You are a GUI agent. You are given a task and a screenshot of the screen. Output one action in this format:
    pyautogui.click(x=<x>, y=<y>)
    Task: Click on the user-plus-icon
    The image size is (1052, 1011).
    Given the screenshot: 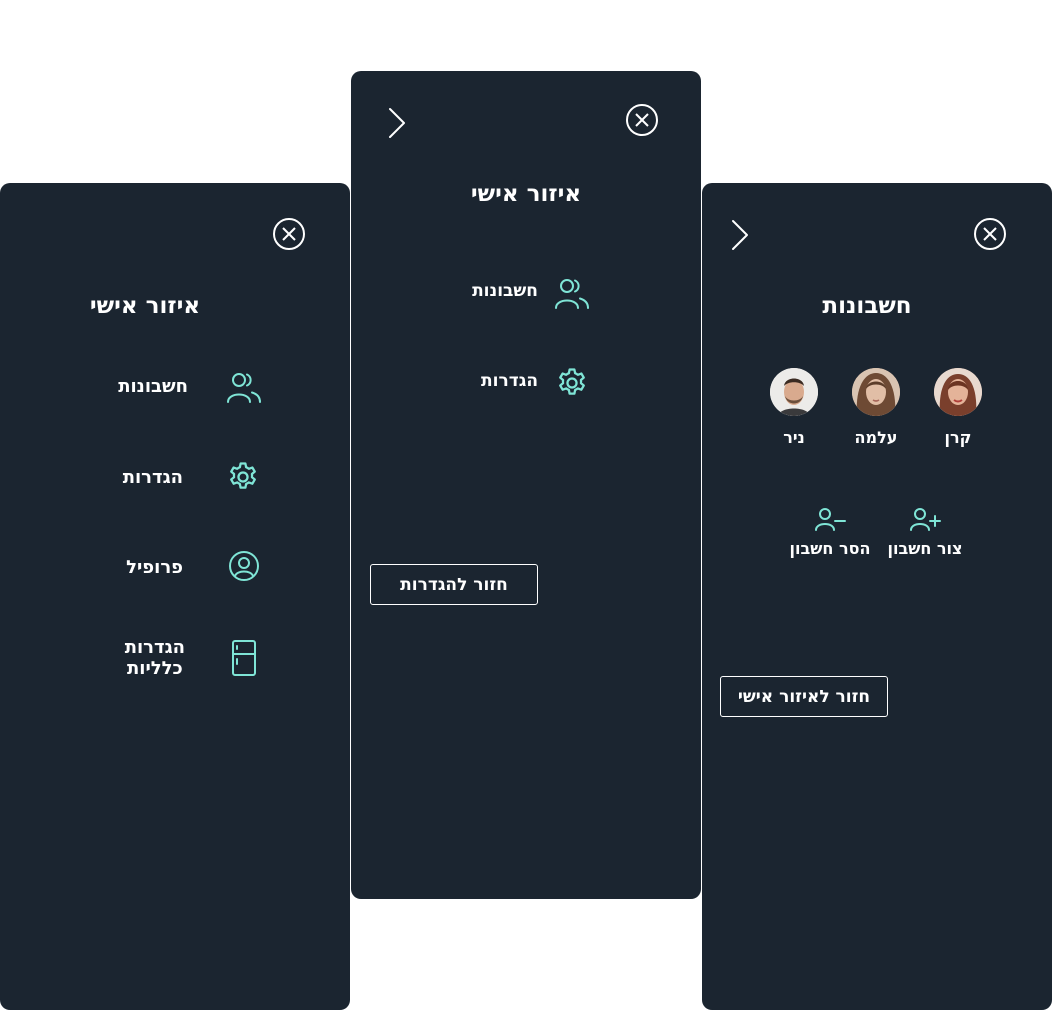 What is the action you would take?
    pyautogui.click(x=925, y=521)
    